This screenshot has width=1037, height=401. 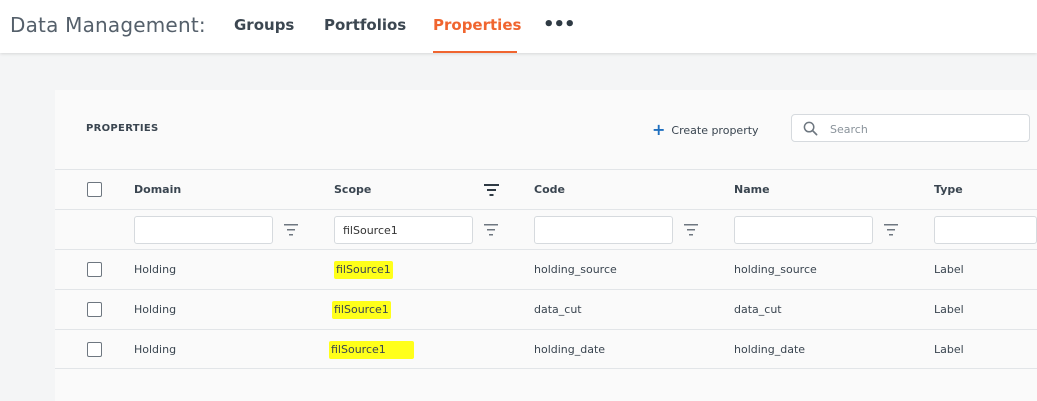 I want to click on search-box, so click(x=910, y=128).